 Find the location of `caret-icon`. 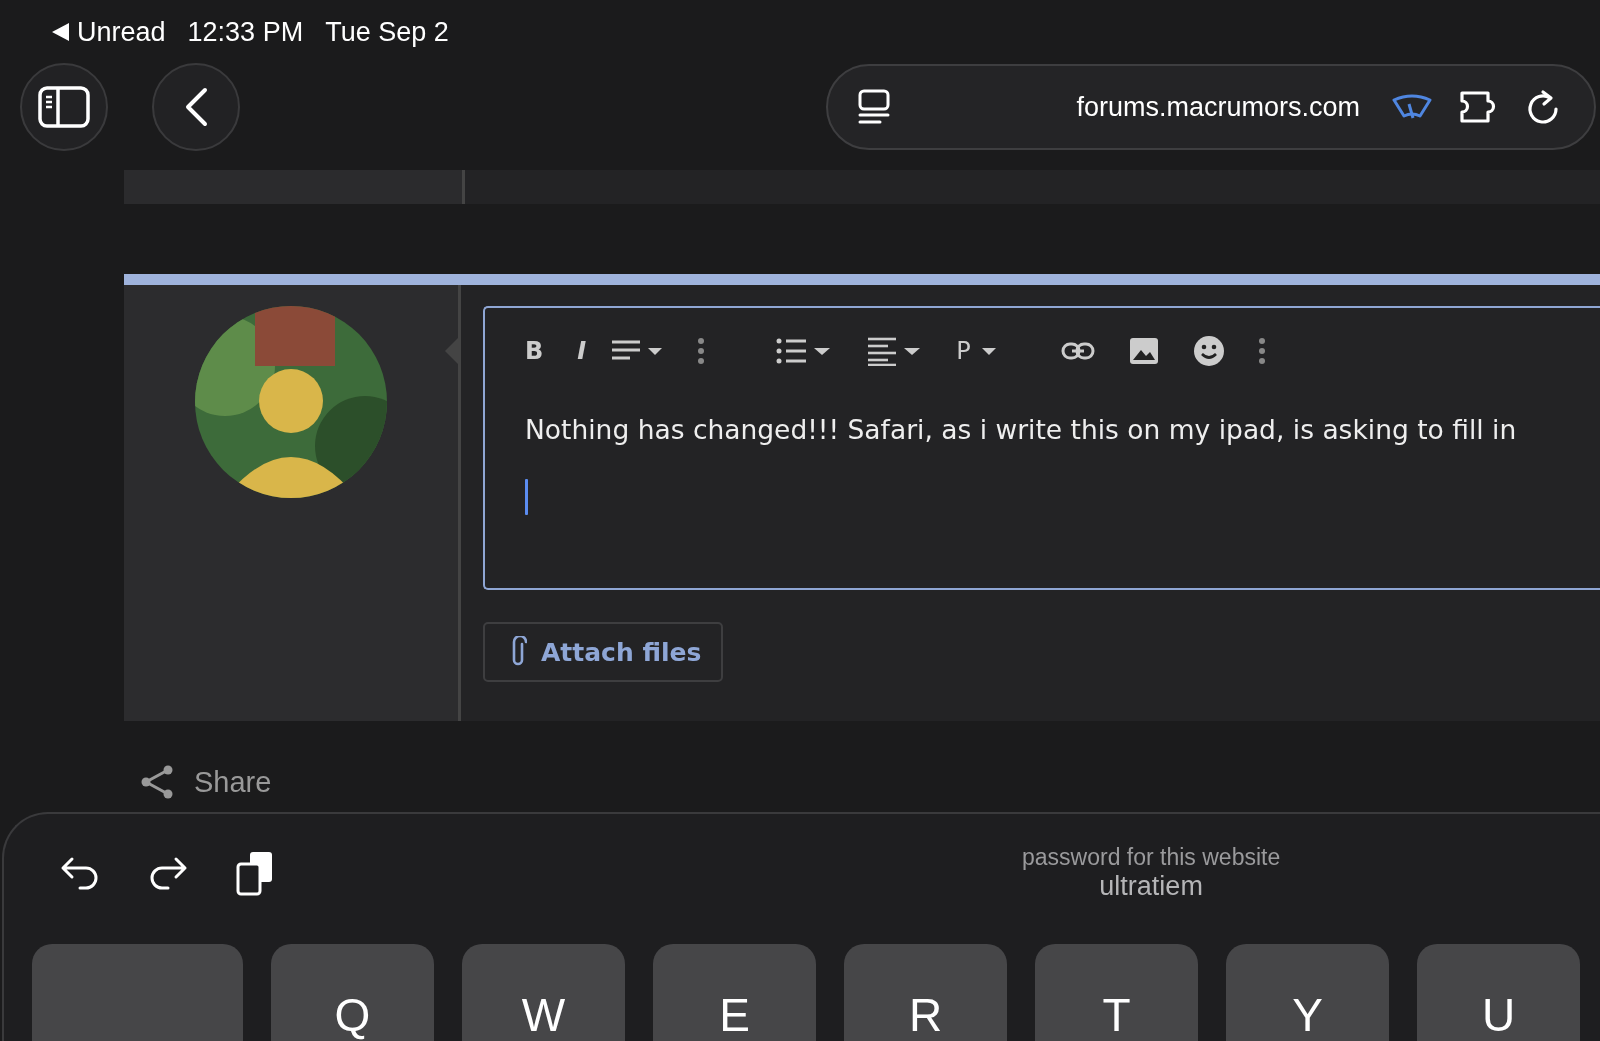

caret-icon is located at coordinates (988, 351).